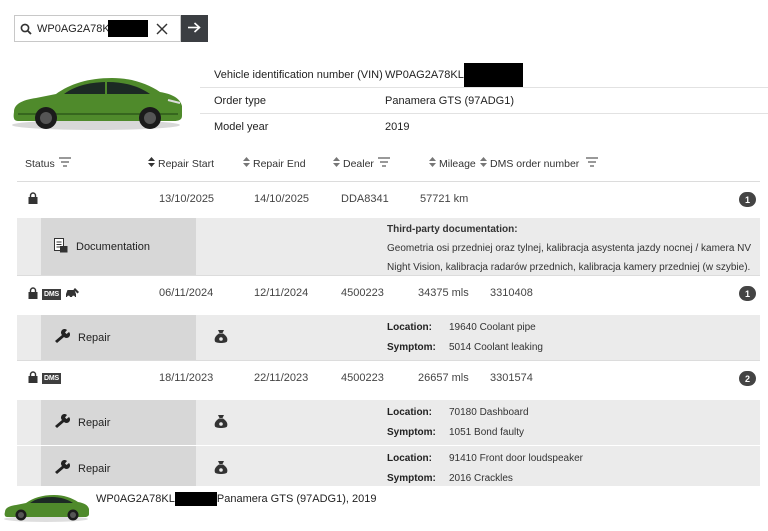 The image size is (768, 531). I want to click on table-row: 13/10/2025 14/10/2025 DDA8341 57721 km 1, so click(388, 199).